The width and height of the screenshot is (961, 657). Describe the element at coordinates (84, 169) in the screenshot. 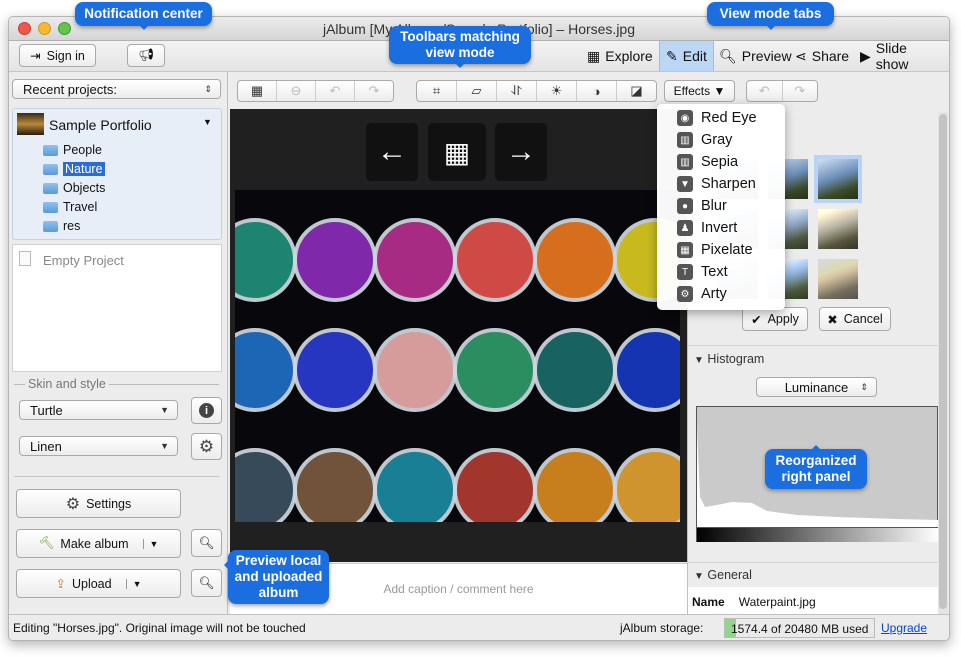

I see `folder-label: Nature` at that location.